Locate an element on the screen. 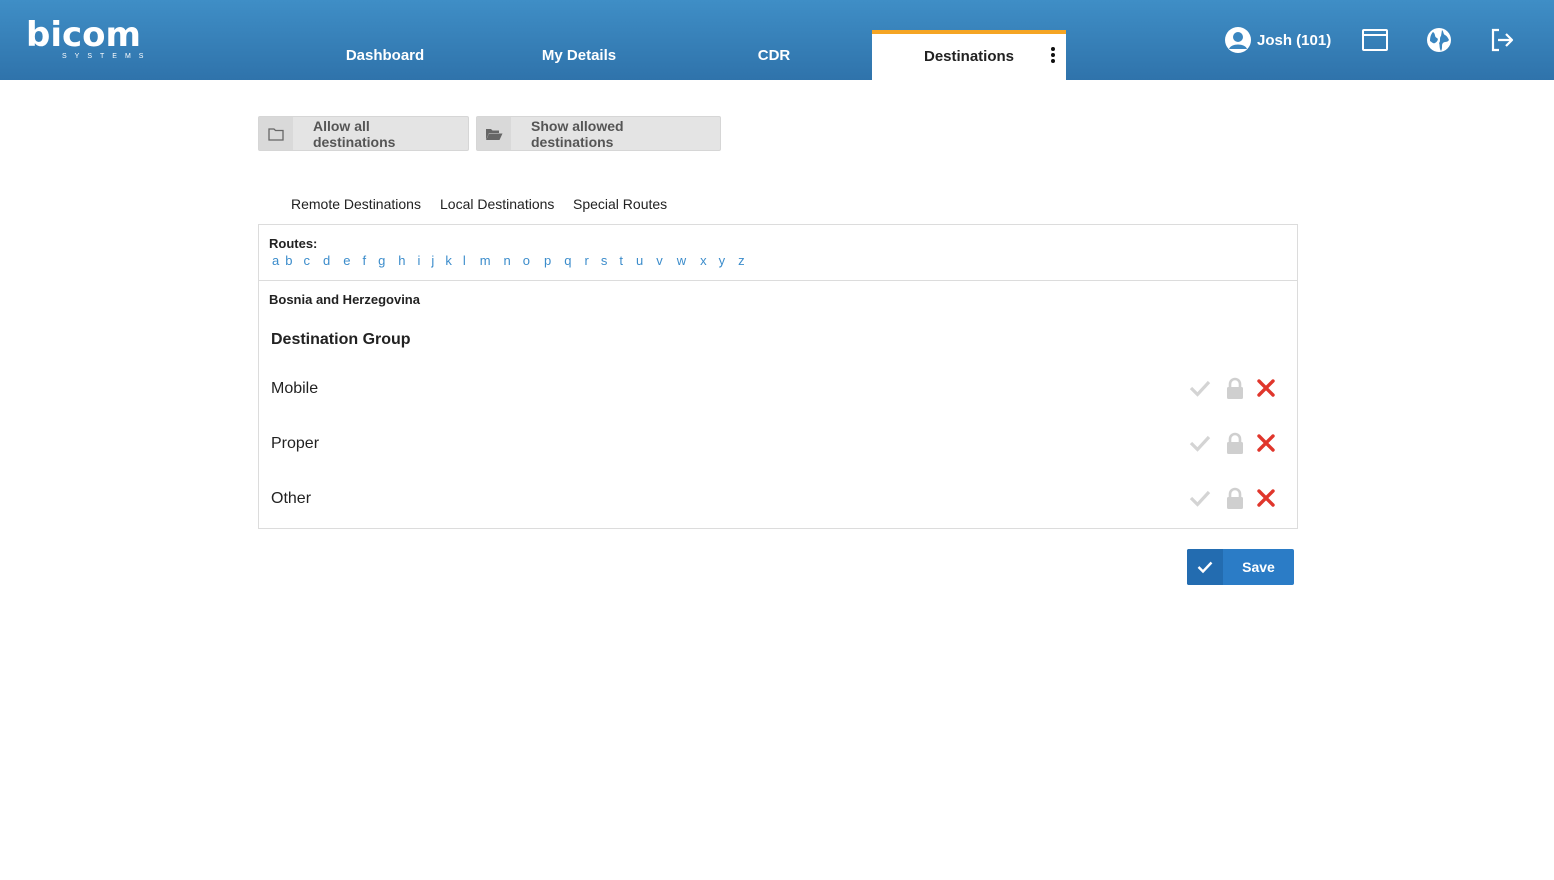 This screenshot has width=1554, height=880. save-button: Save is located at coordinates (1240, 567).